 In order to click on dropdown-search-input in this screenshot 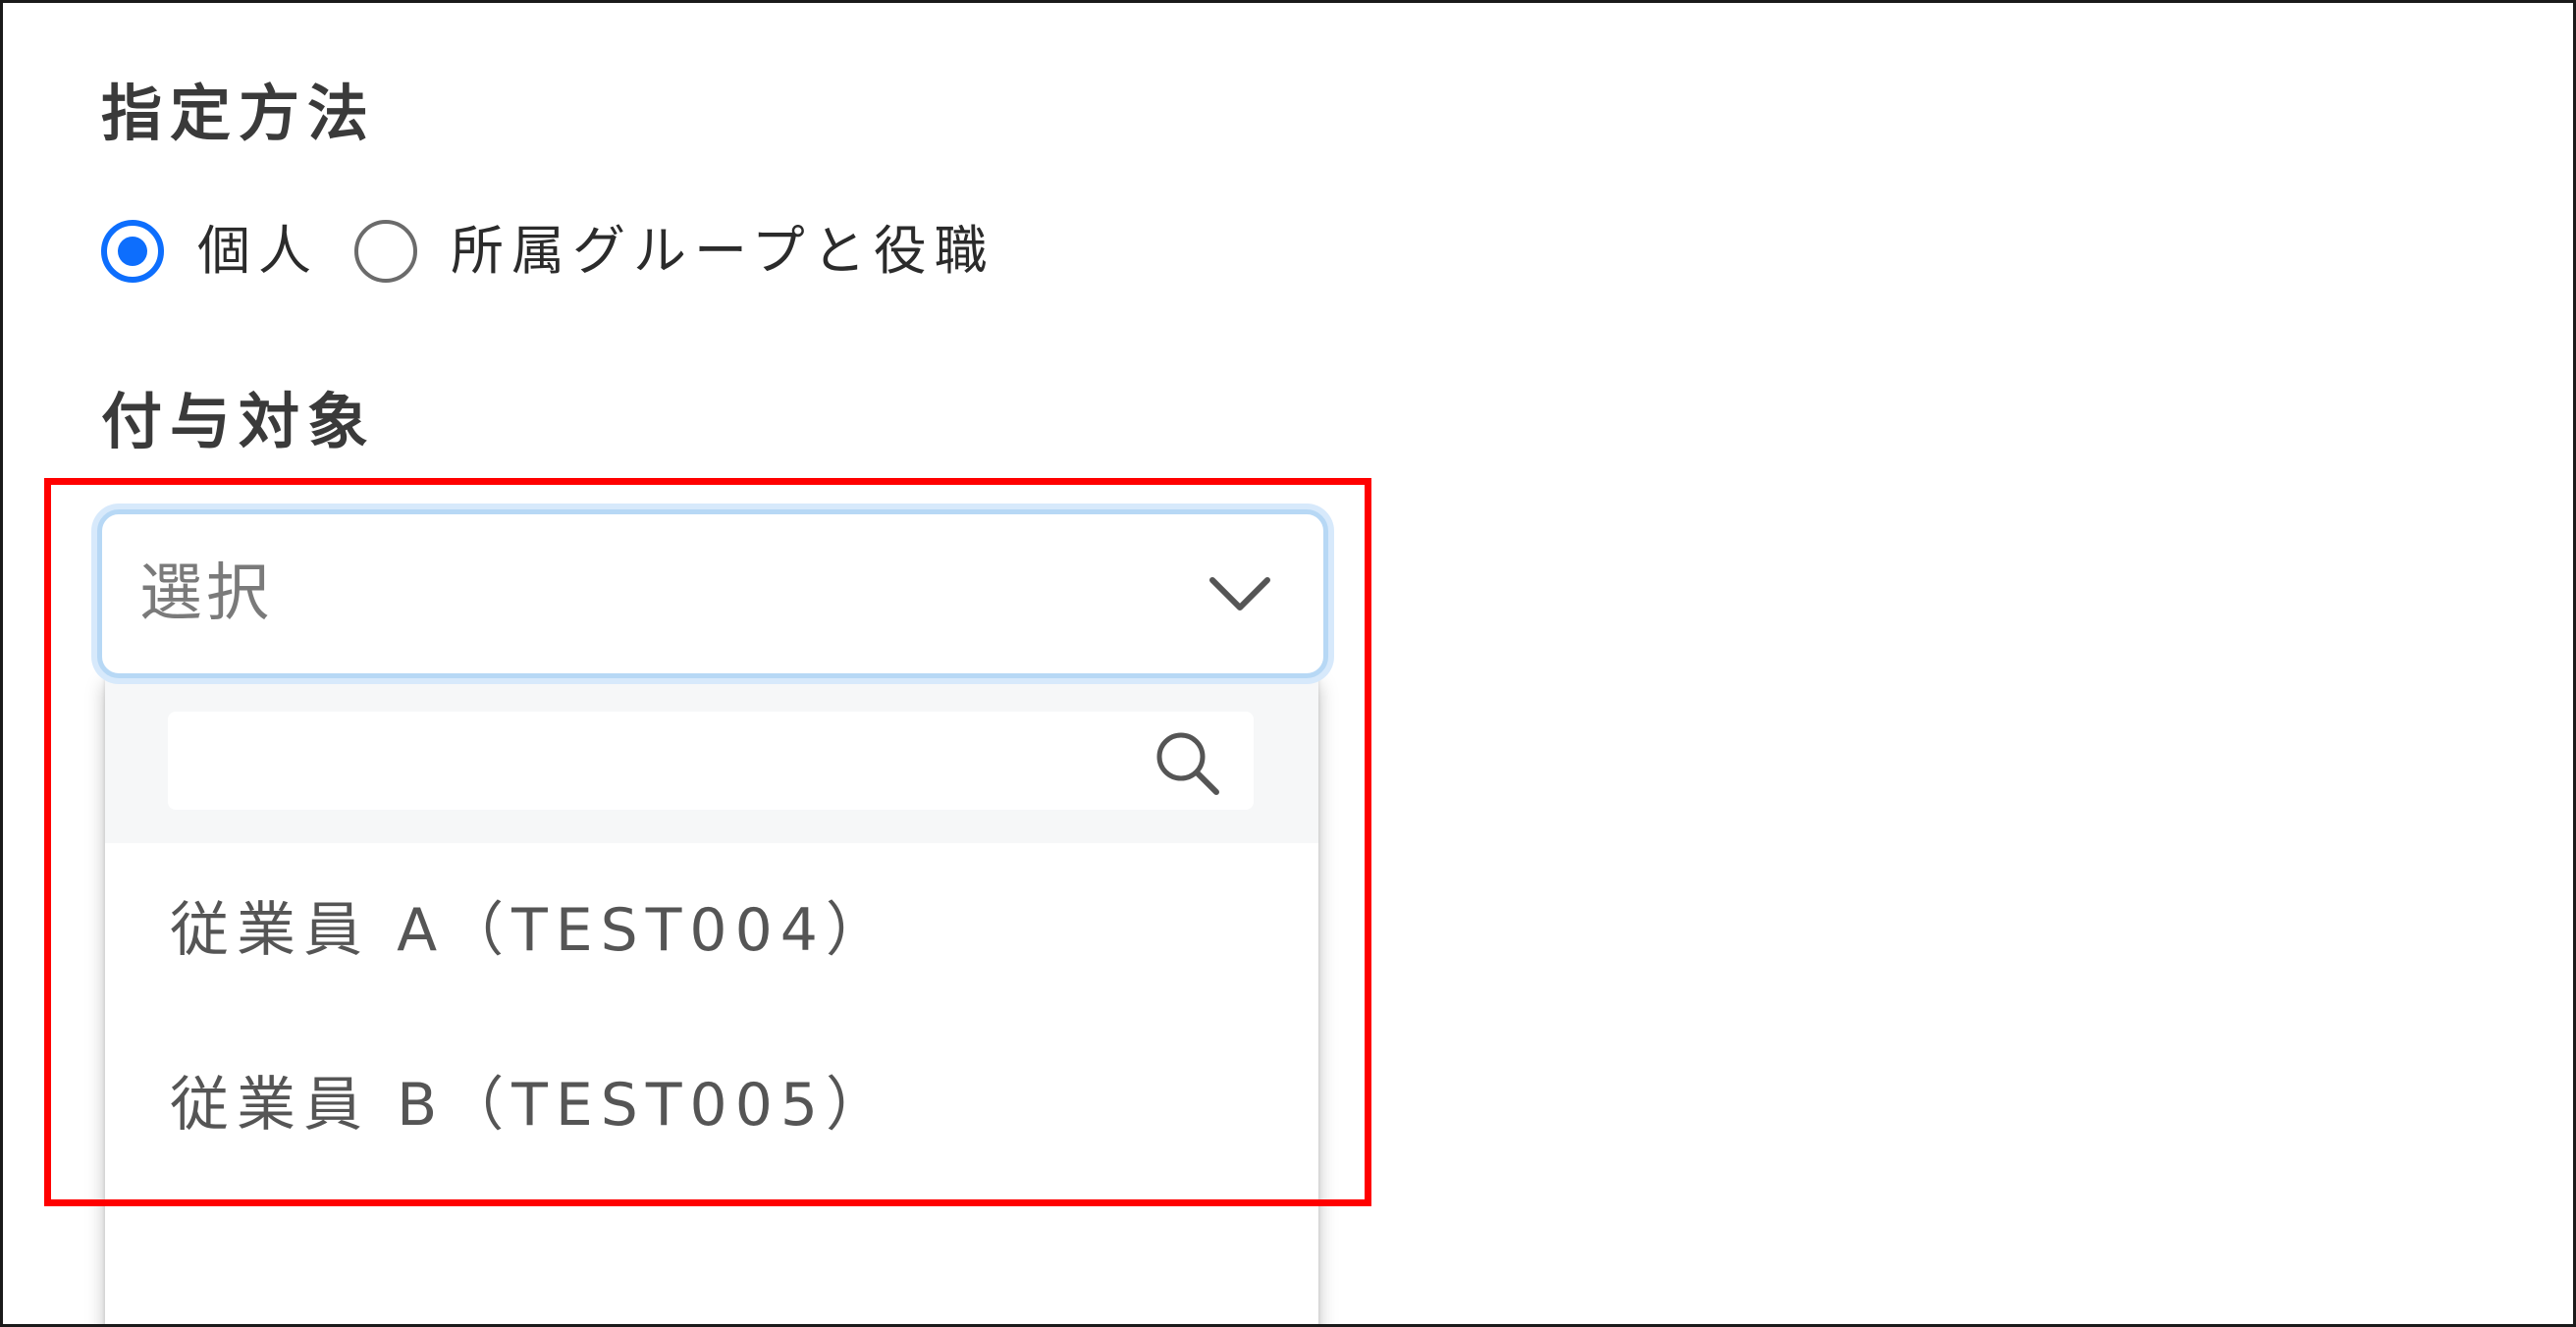, I will do `click(711, 761)`.